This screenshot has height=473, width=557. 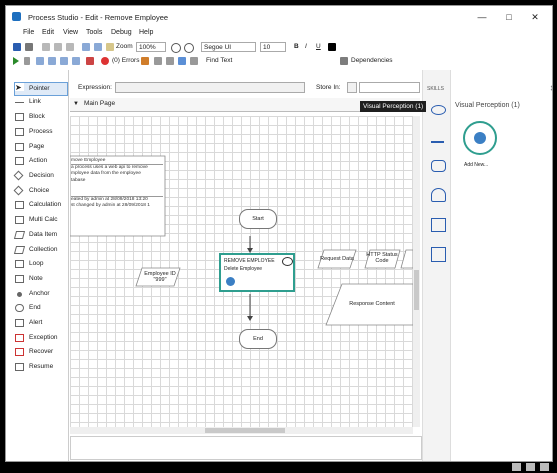 I want to click on restart-icon, so click(x=76, y=61).